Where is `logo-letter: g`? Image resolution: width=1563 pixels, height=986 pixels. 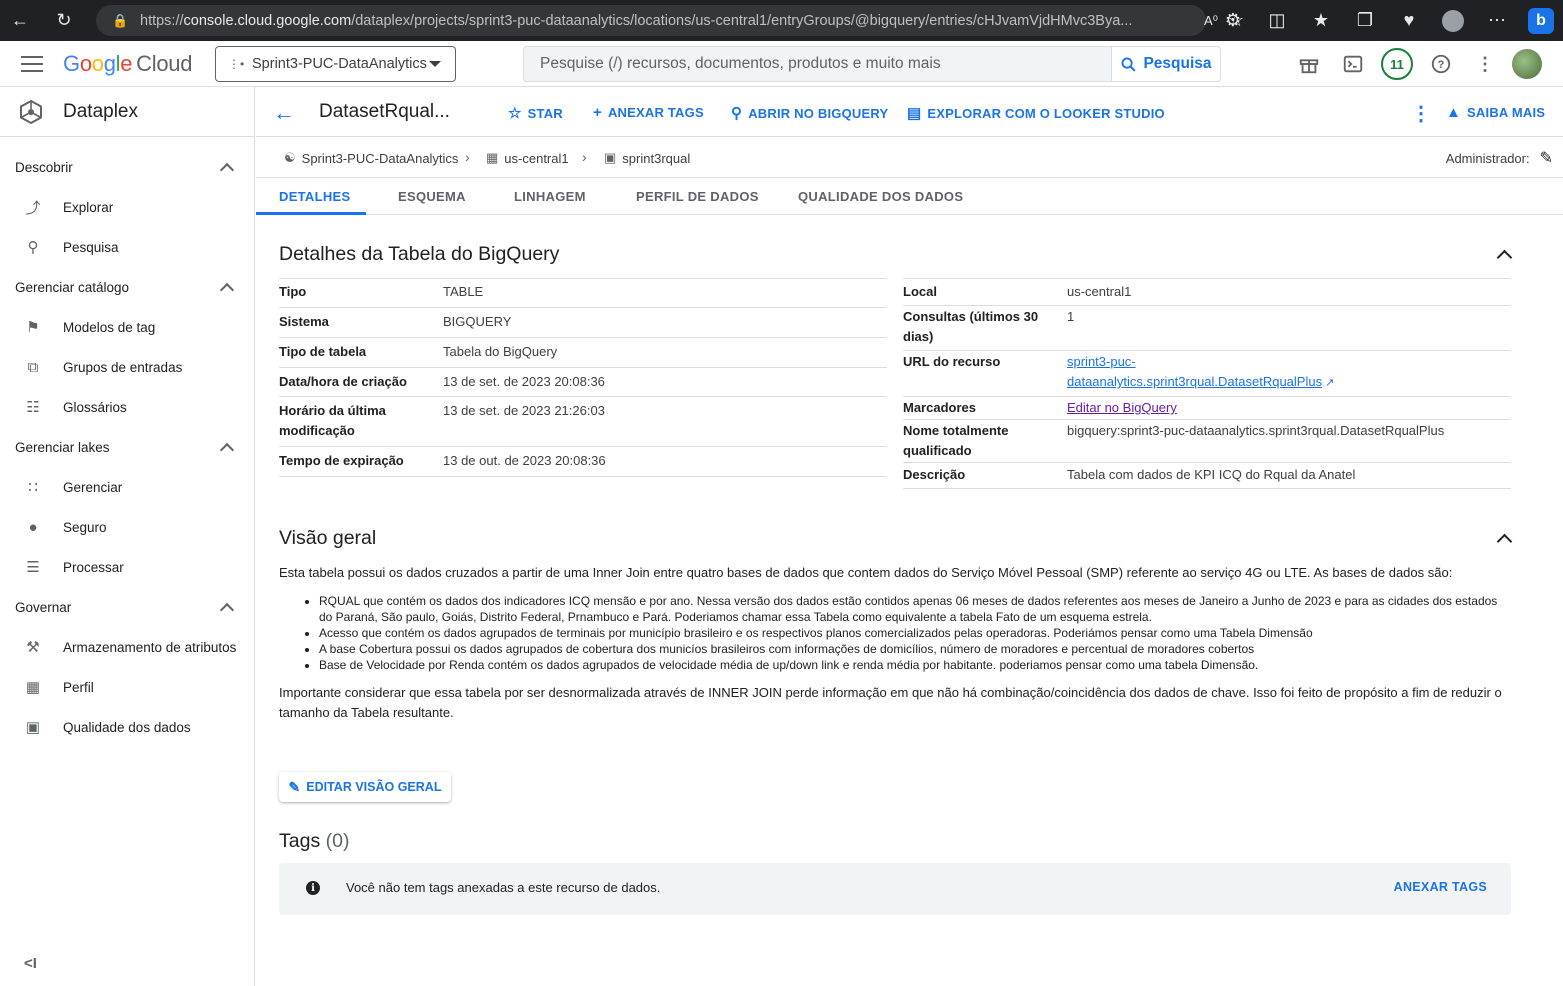
logo-letter: g is located at coordinates (109, 63).